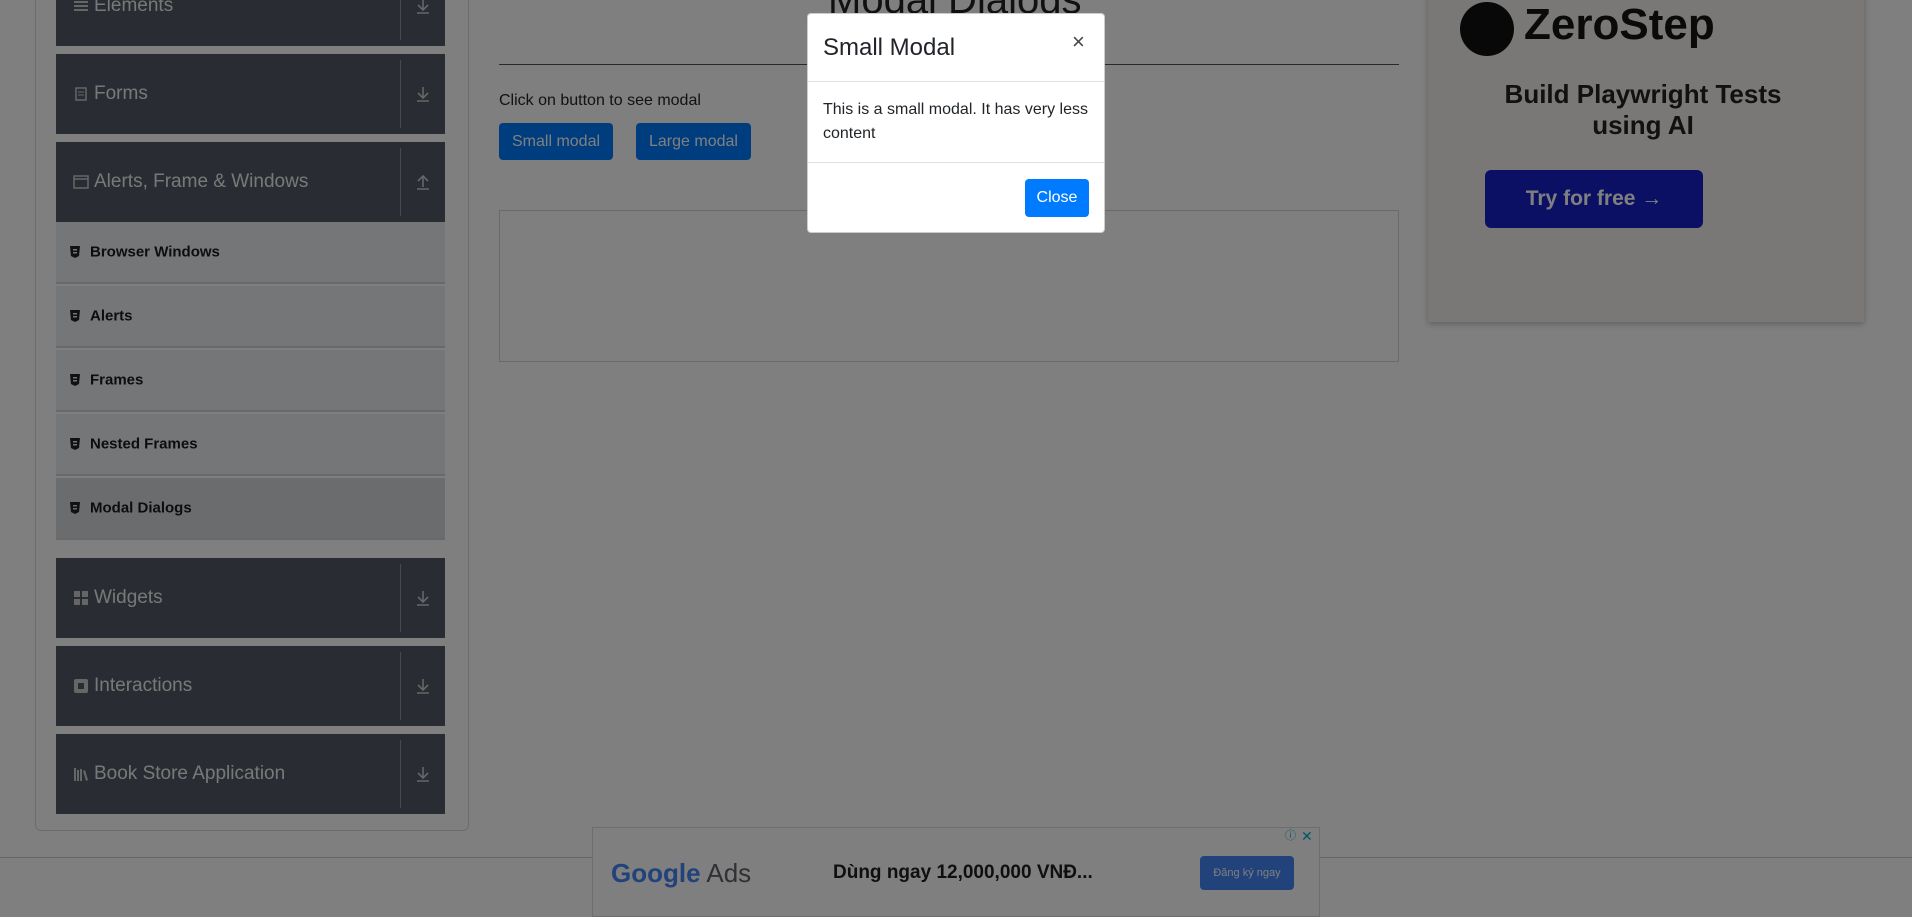 Image resolution: width=1912 pixels, height=917 pixels. Describe the element at coordinates (1078, 42) in the screenshot. I see `close-icon: ×` at that location.